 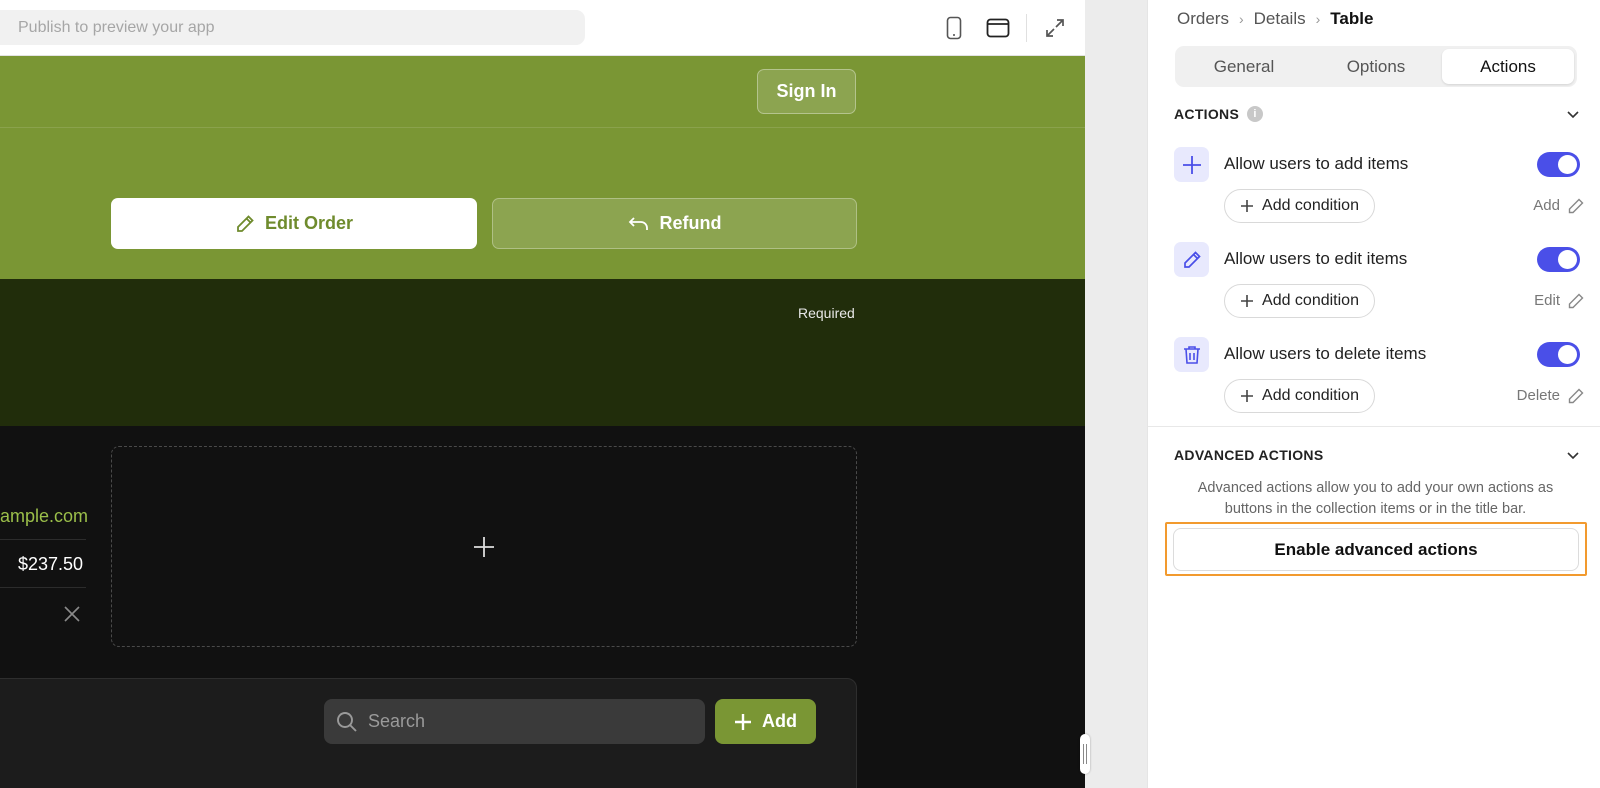 What do you see at coordinates (1547, 300) in the screenshot?
I see `action-name: Edit` at bounding box center [1547, 300].